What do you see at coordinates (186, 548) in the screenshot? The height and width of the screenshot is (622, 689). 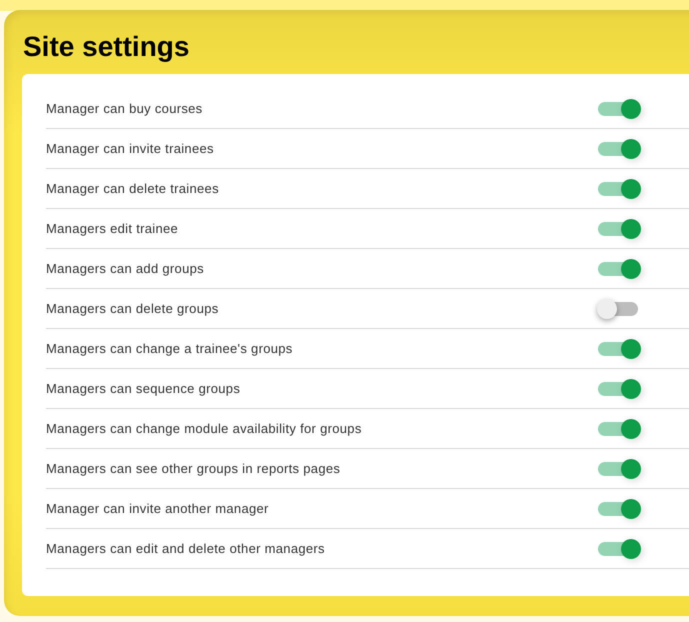 I see `setting-label: Managers can edit and delete other managers` at bounding box center [186, 548].